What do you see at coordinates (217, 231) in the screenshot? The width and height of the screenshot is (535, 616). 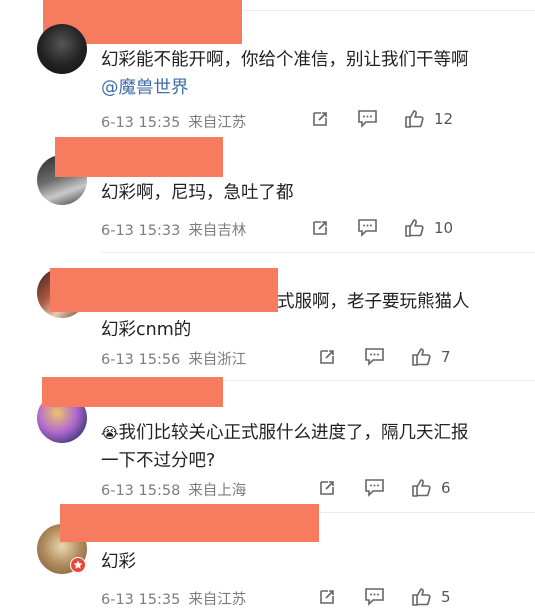 I see `comment-location: 来自吉林` at bounding box center [217, 231].